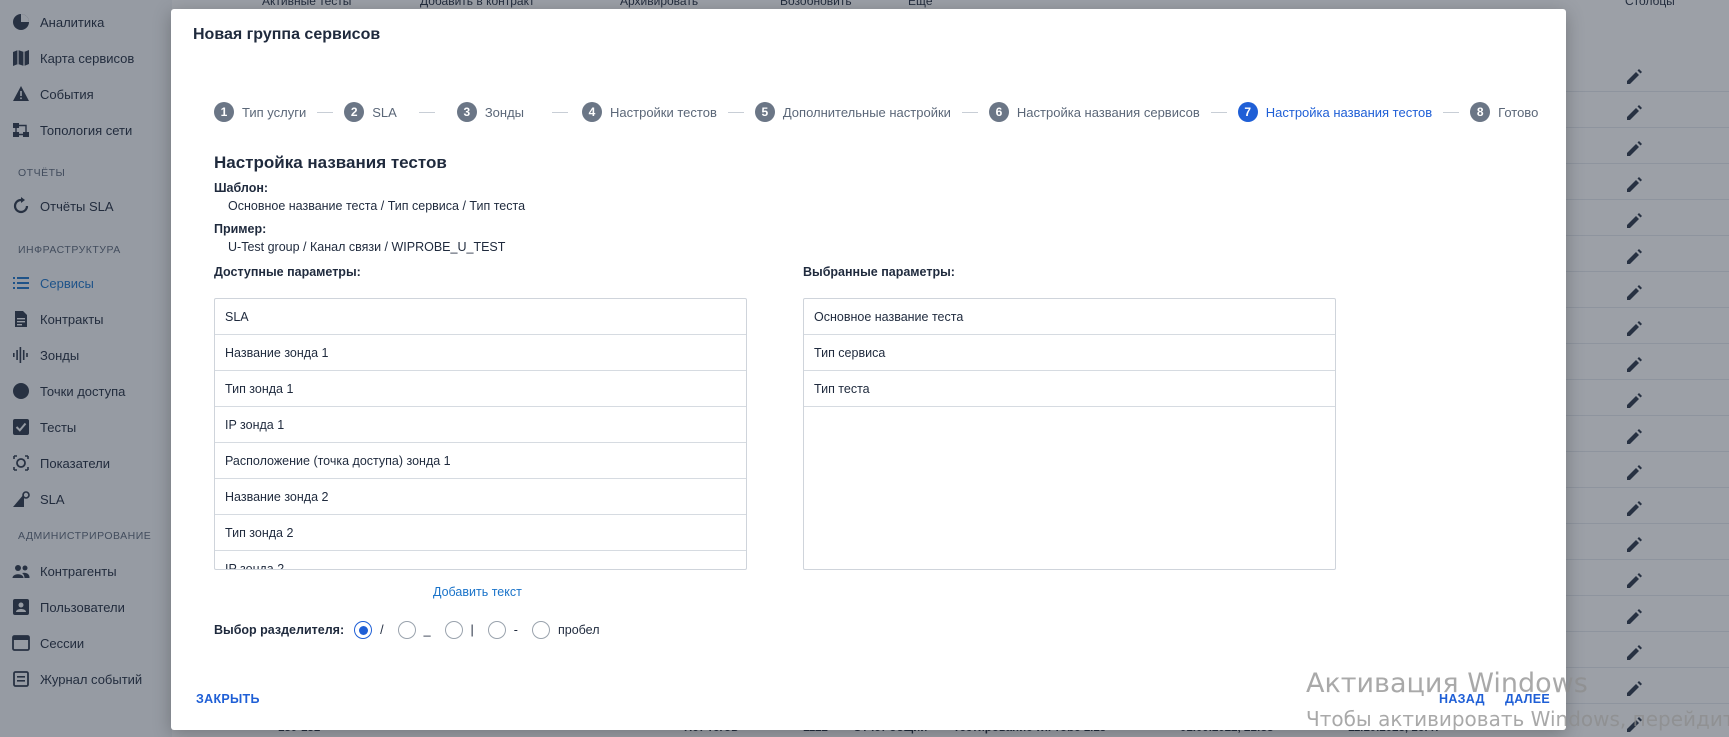 The width and height of the screenshot is (1729, 737). Describe the element at coordinates (1349, 112) in the screenshot. I see `step-label: Настройка названия тестов` at that location.